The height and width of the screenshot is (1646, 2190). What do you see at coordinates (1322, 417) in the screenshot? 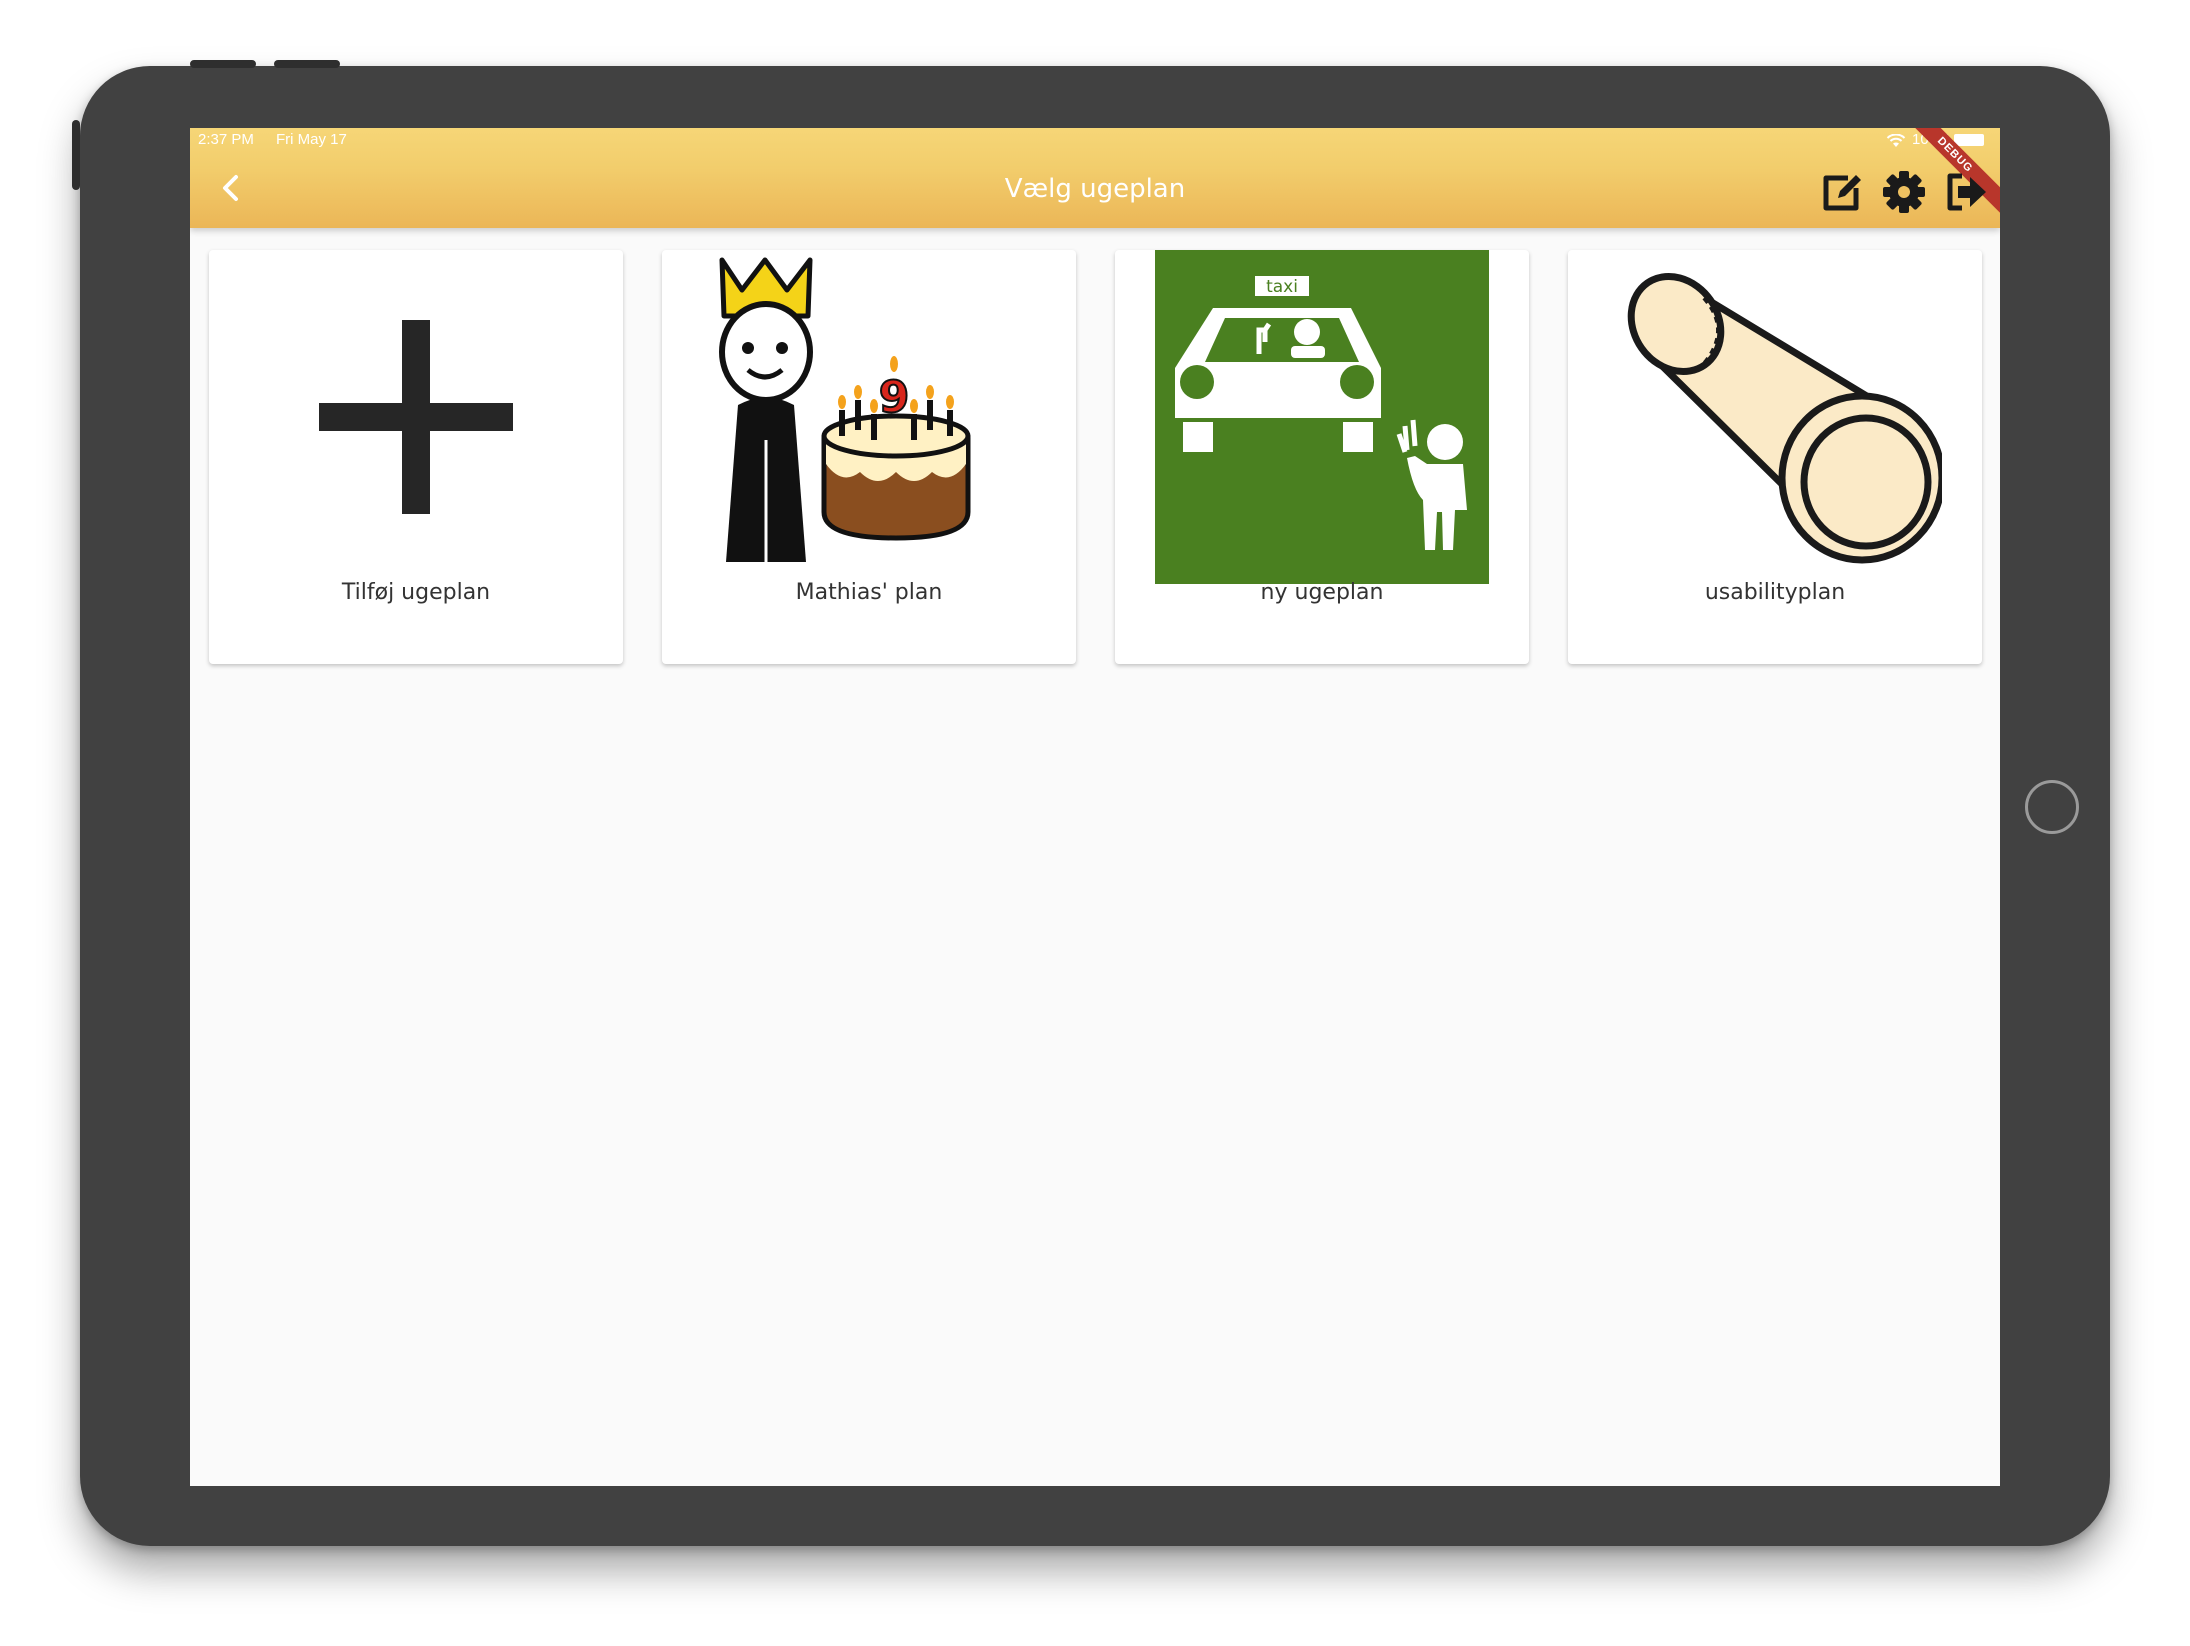
I see `taxi-picture: taxi` at bounding box center [1322, 417].